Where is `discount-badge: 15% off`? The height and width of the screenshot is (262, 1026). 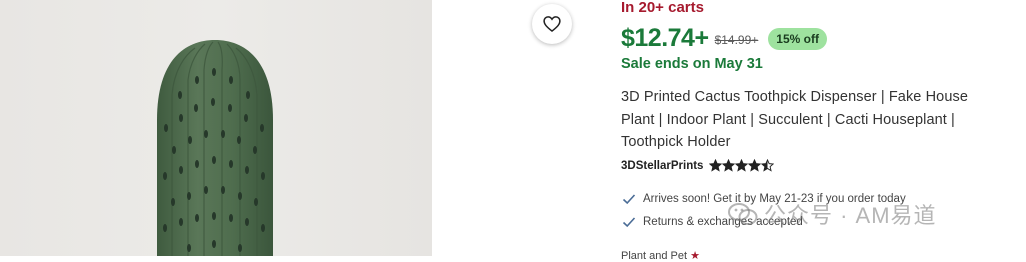
discount-badge: 15% off is located at coordinates (797, 38).